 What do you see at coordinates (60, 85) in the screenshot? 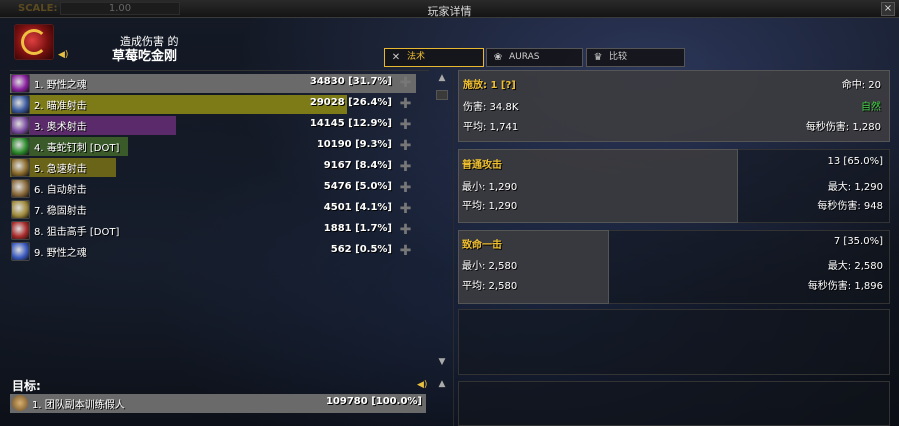
I see `spell-name: 1. 野性之魂` at bounding box center [60, 85].